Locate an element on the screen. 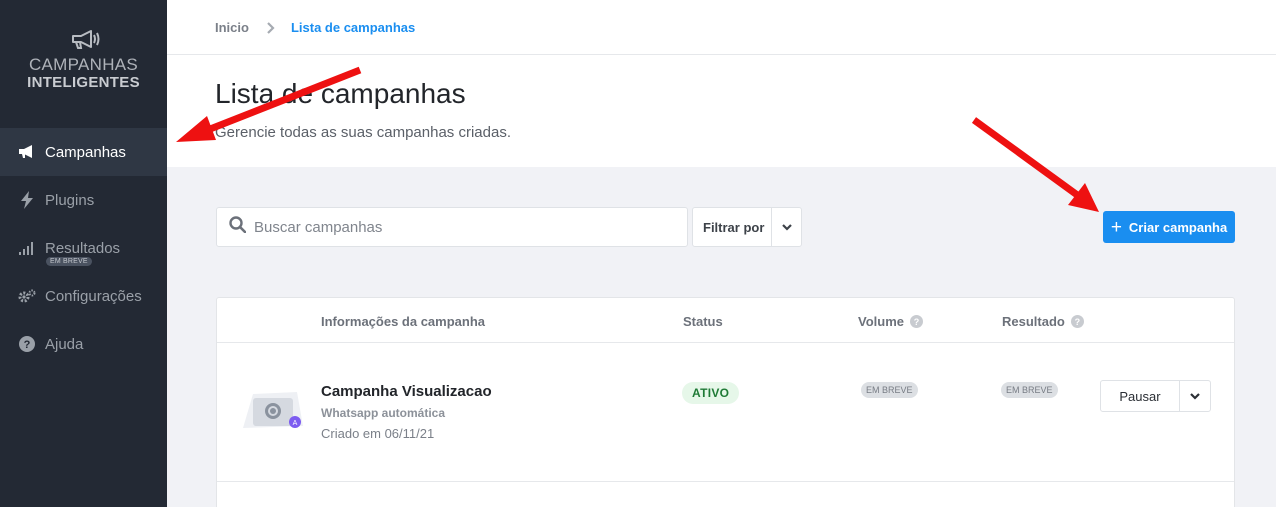 The width and height of the screenshot is (1276, 507). question-circle-icon: ? is located at coordinates (27, 344).